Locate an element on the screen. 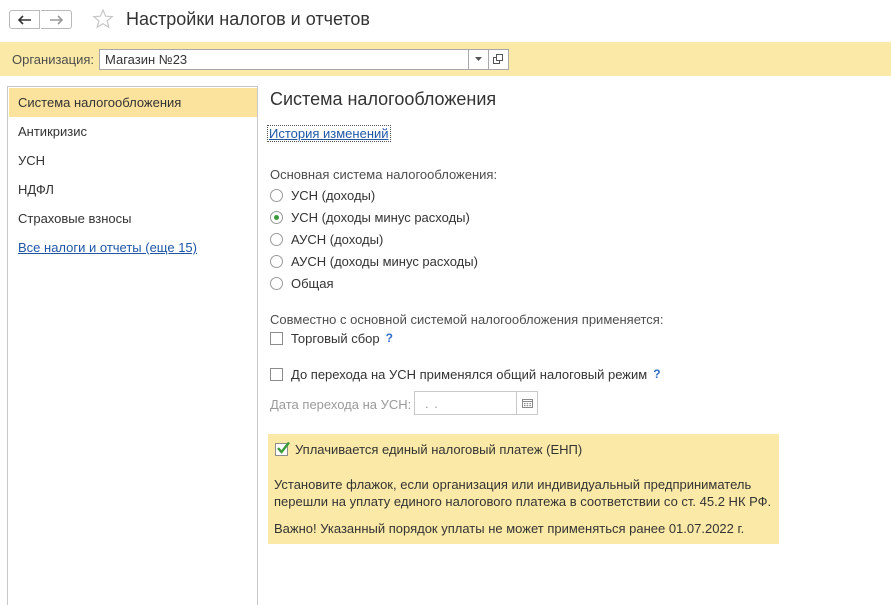 This screenshot has width=891, height=605. radio-label: АУСН (доходы) is located at coordinates (337, 239).